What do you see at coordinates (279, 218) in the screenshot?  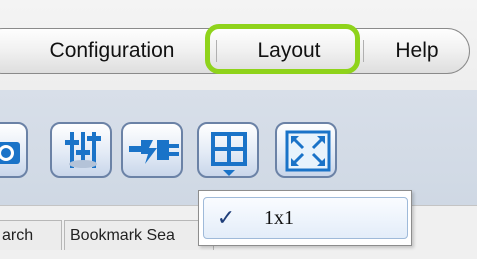 I see `layout-option-label: 1x1` at bounding box center [279, 218].